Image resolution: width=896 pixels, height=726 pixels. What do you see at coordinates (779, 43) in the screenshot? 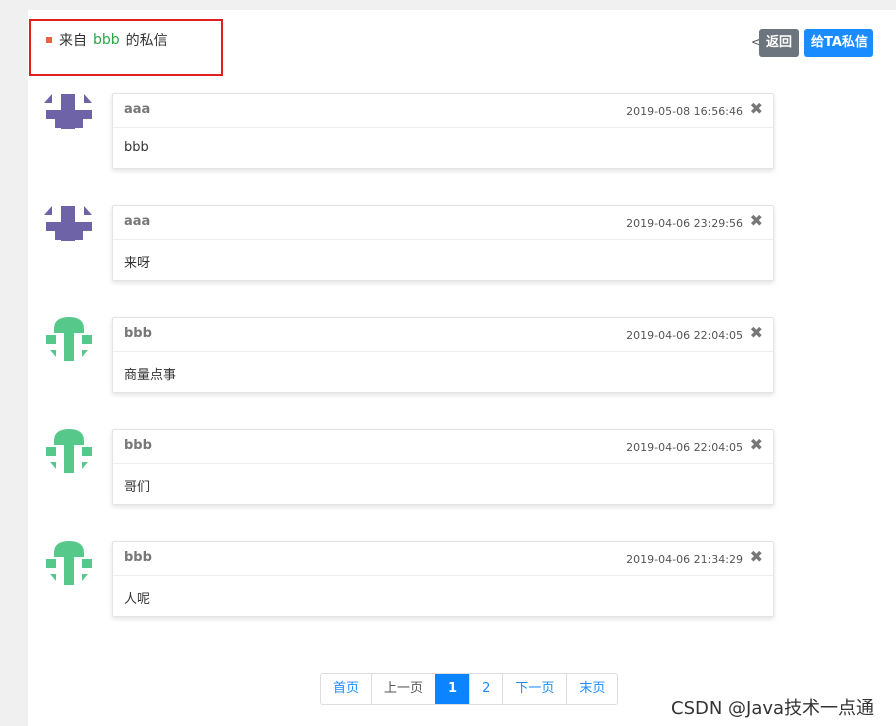
I see `back-button: 返回` at bounding box center [779, 43].